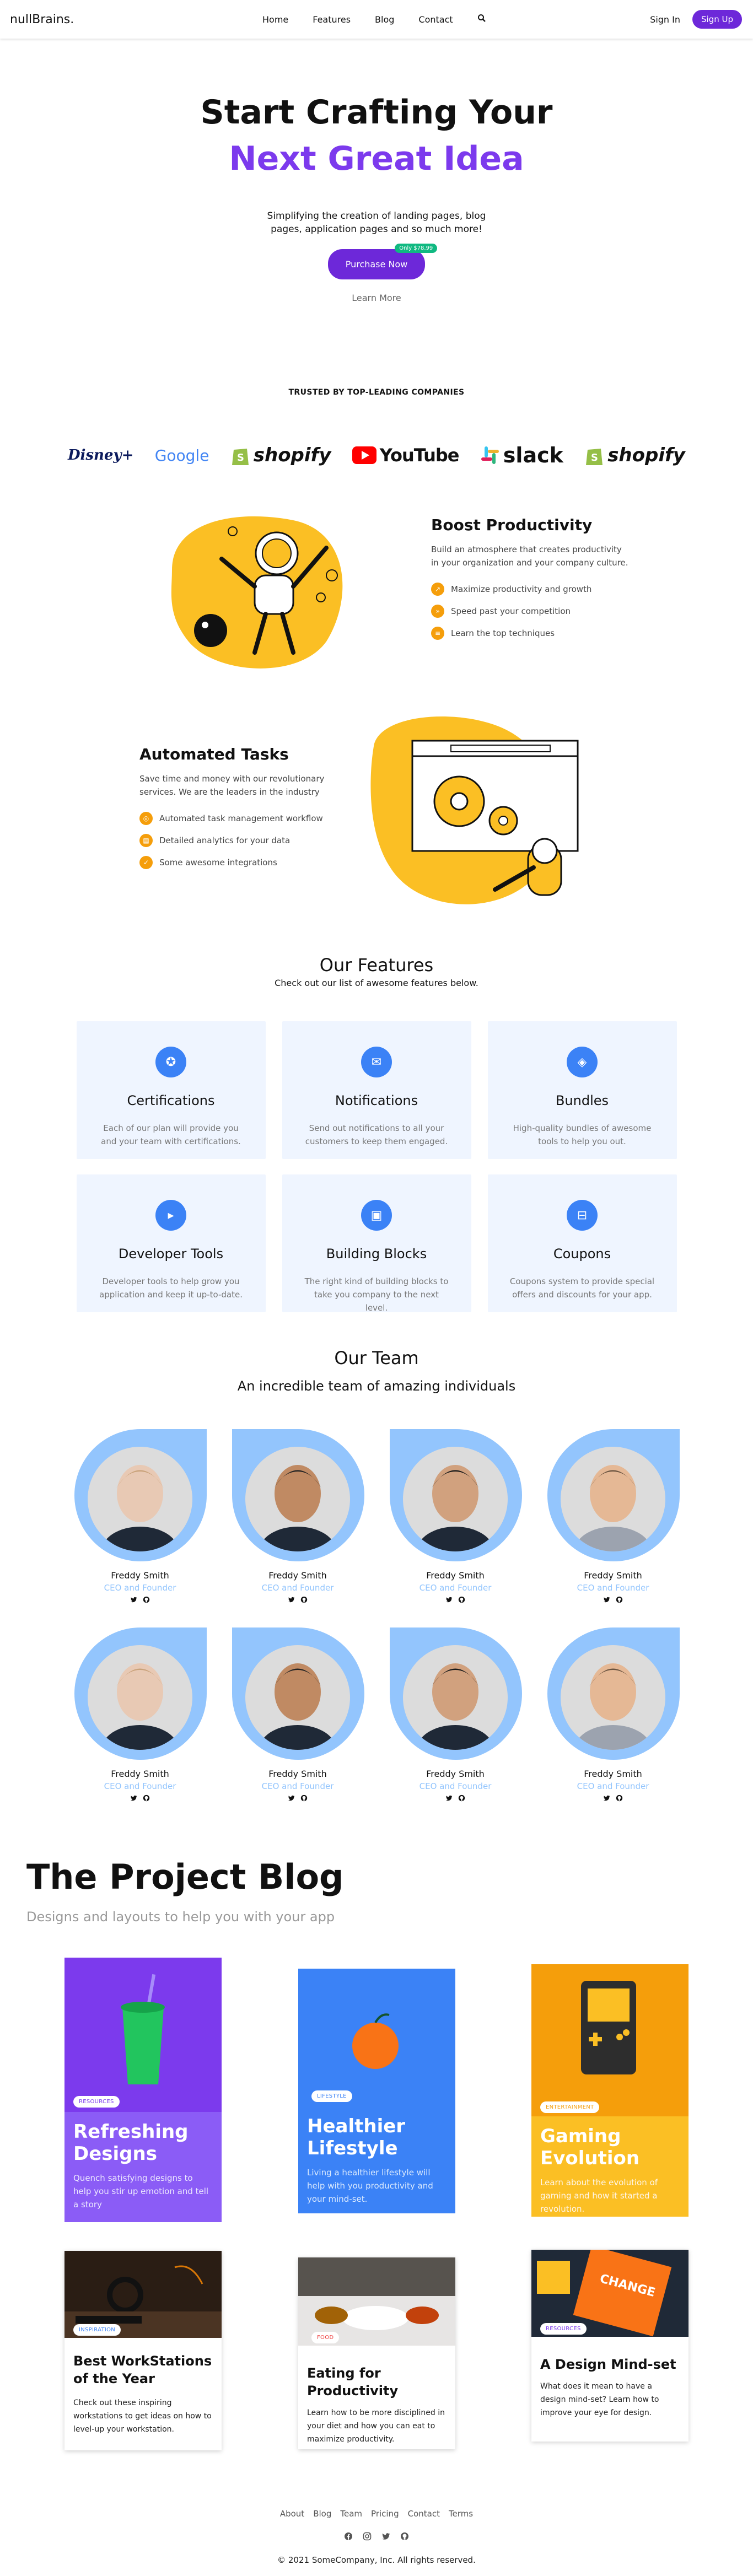 This screenshot has height=2576, width=753. I want to click on footer-link-about: About, so click(292, 2514).